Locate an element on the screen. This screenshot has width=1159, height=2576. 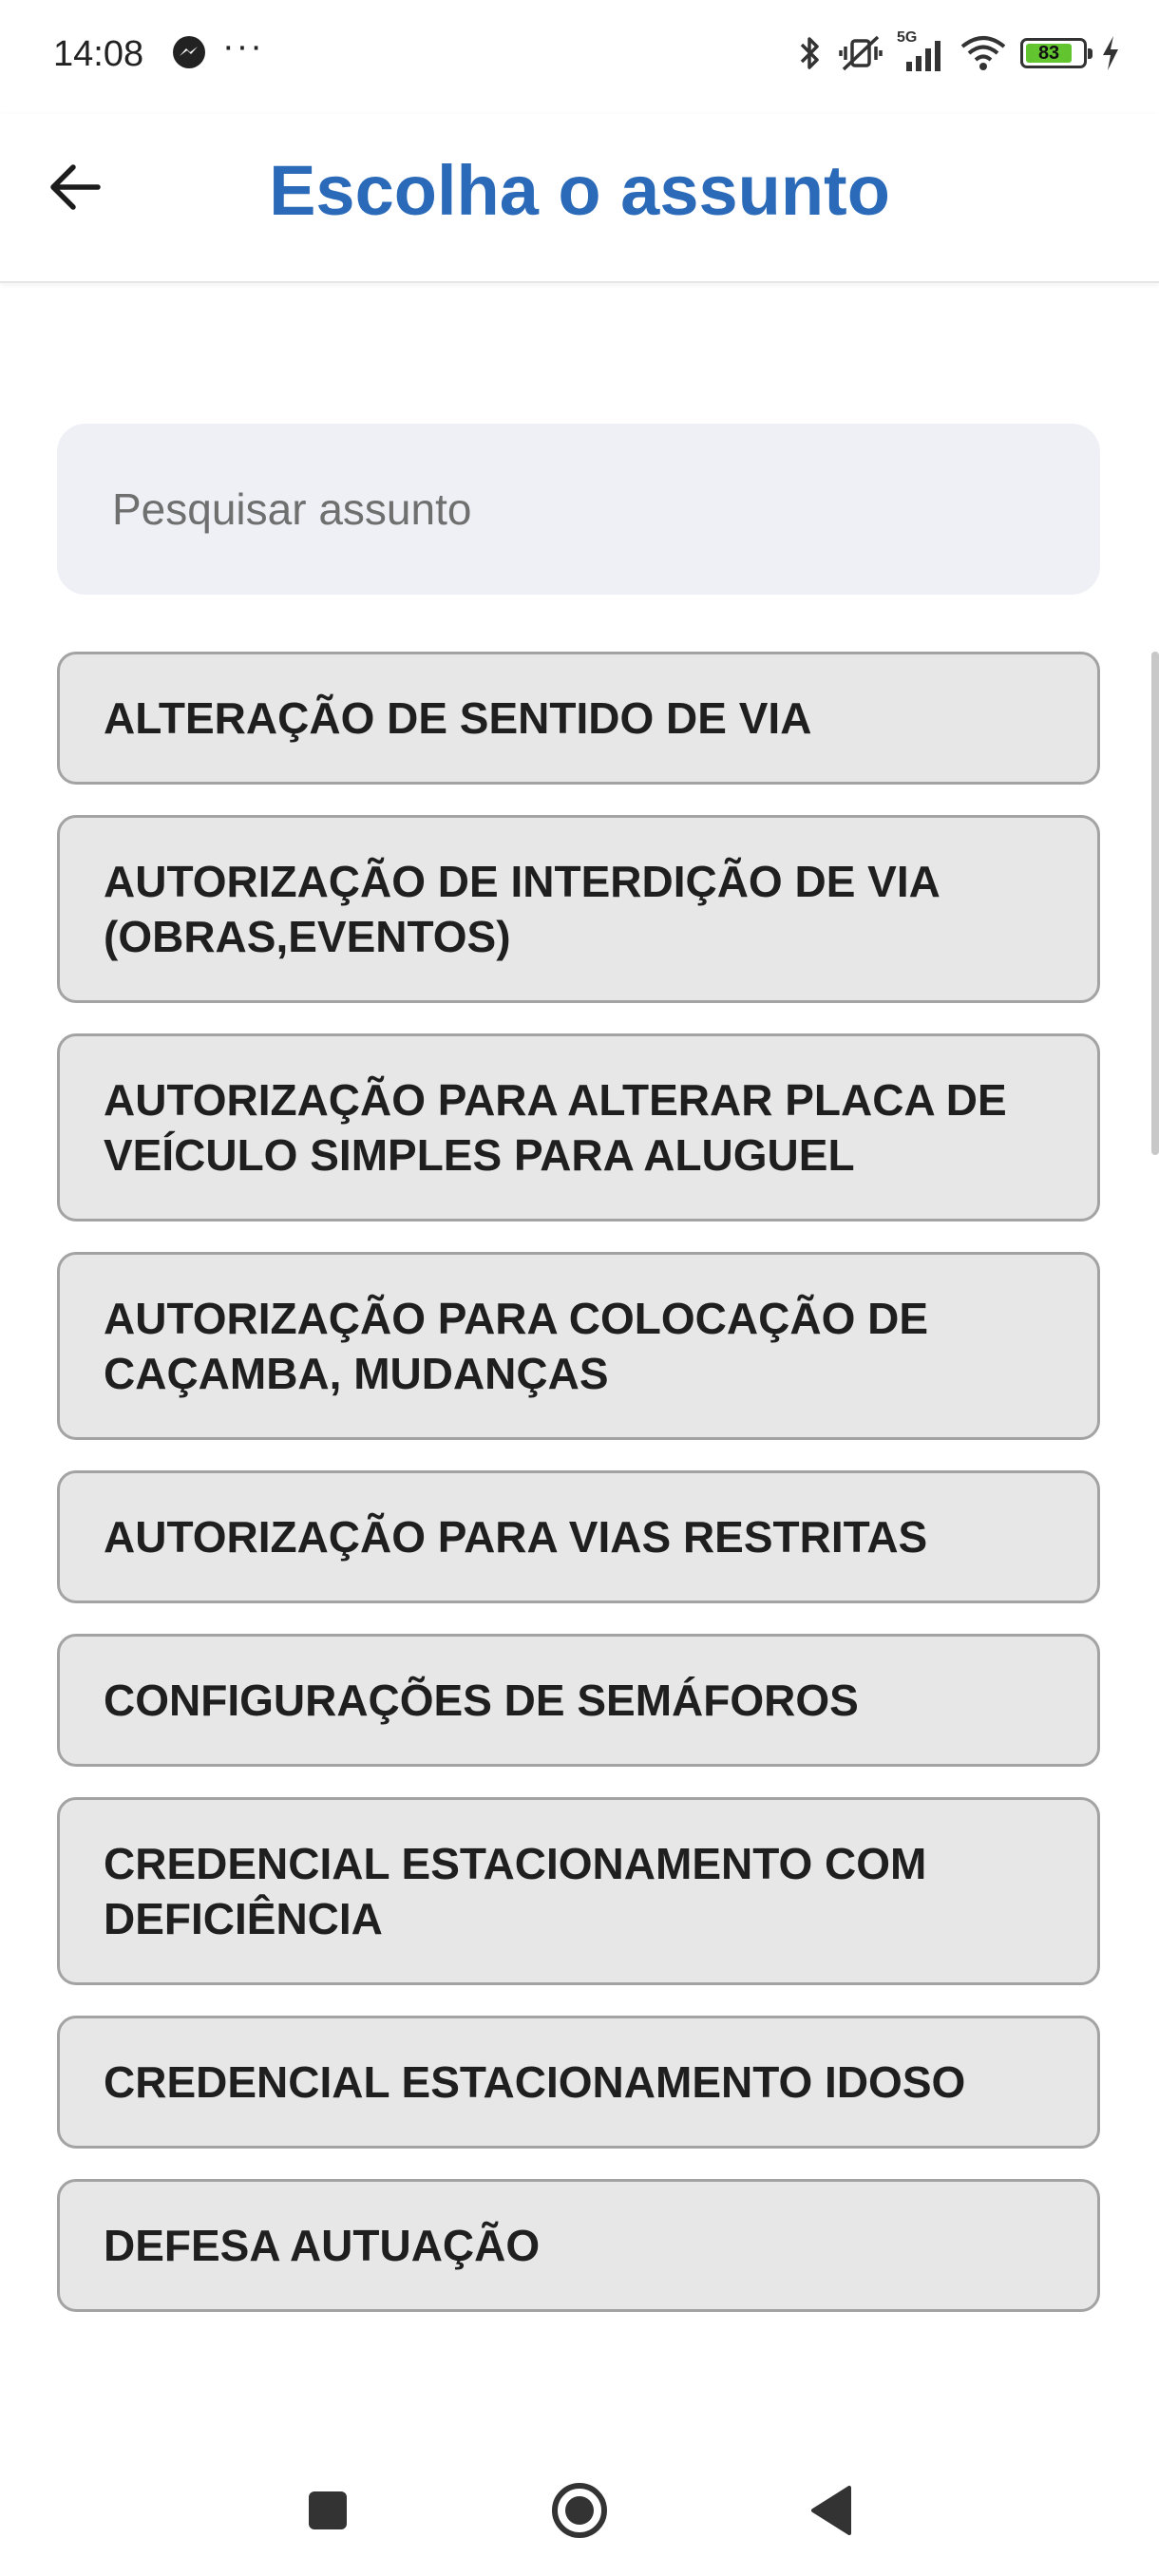
status-icons: 5G 83 is located at coordinates (958, 51).